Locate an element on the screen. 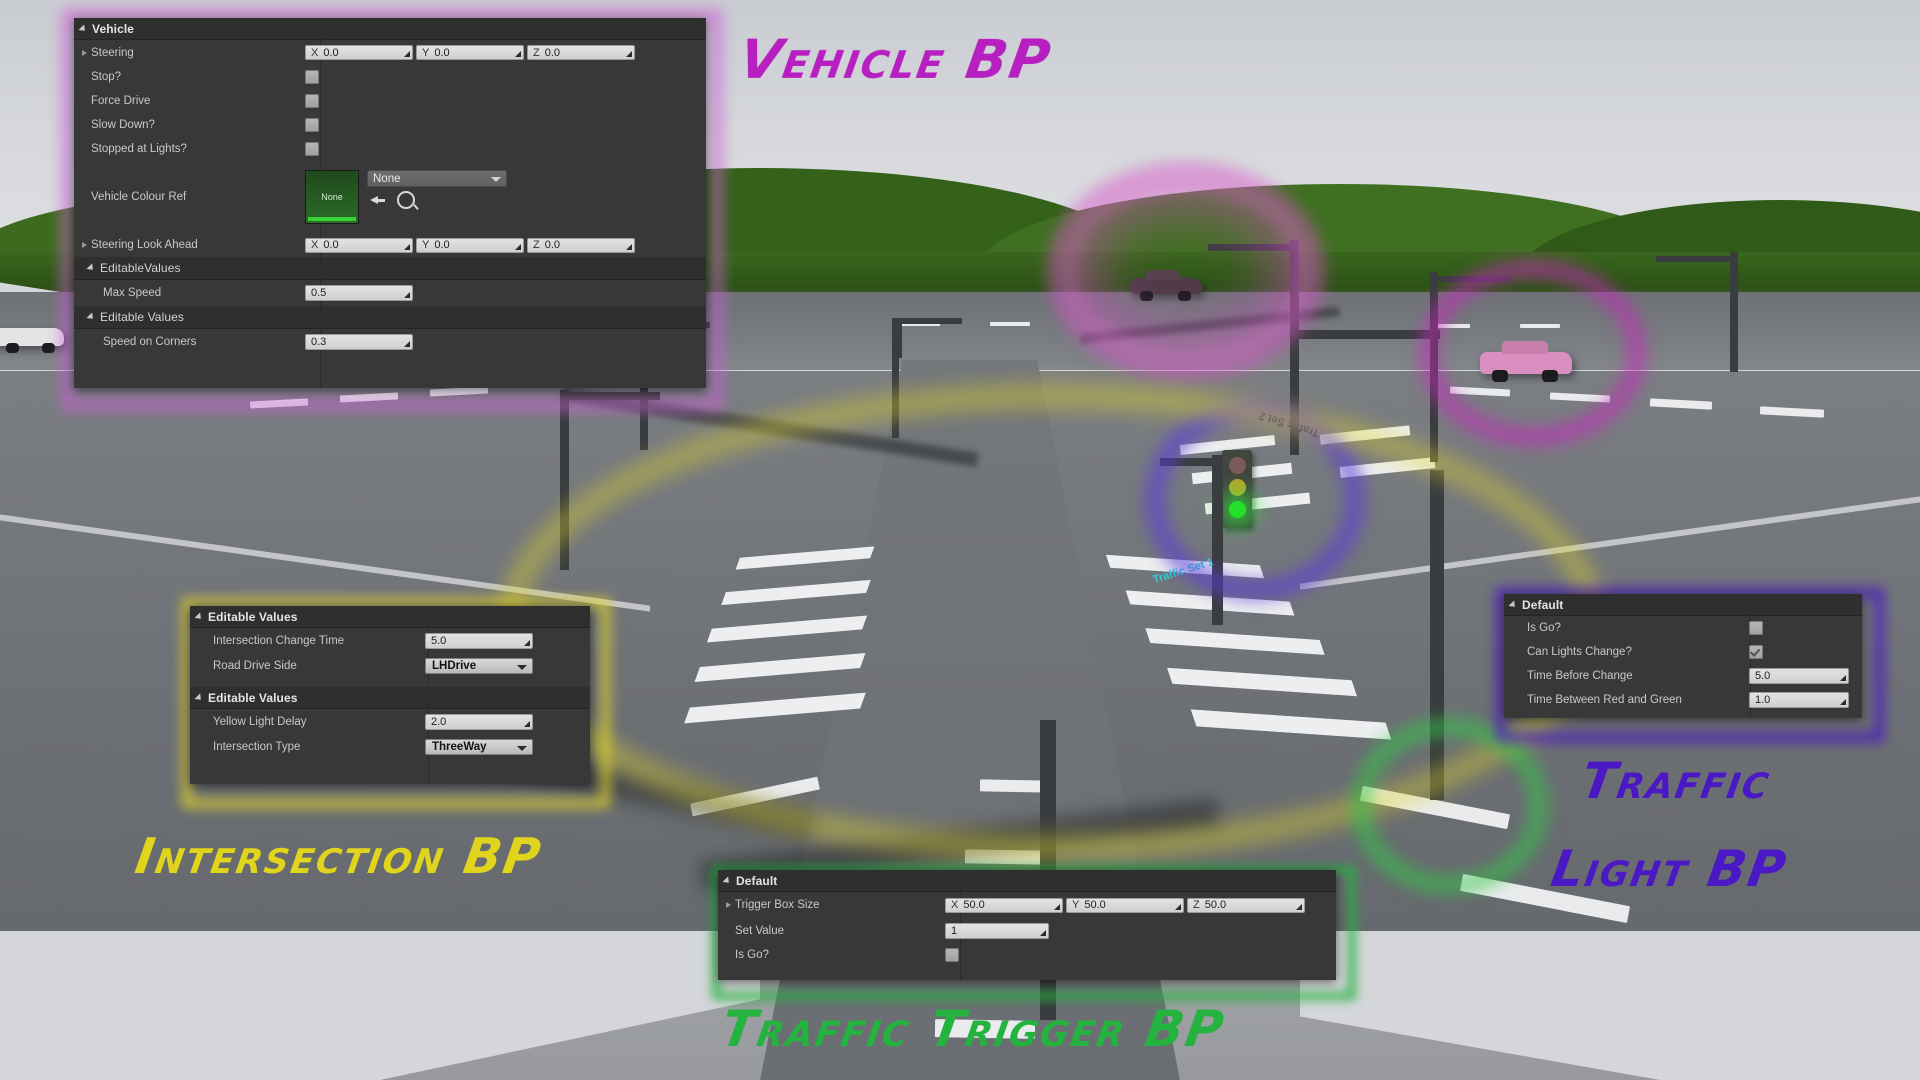 The image size is (1920, 1080). category-label: EditableValues is located at coordinates (140, 268).